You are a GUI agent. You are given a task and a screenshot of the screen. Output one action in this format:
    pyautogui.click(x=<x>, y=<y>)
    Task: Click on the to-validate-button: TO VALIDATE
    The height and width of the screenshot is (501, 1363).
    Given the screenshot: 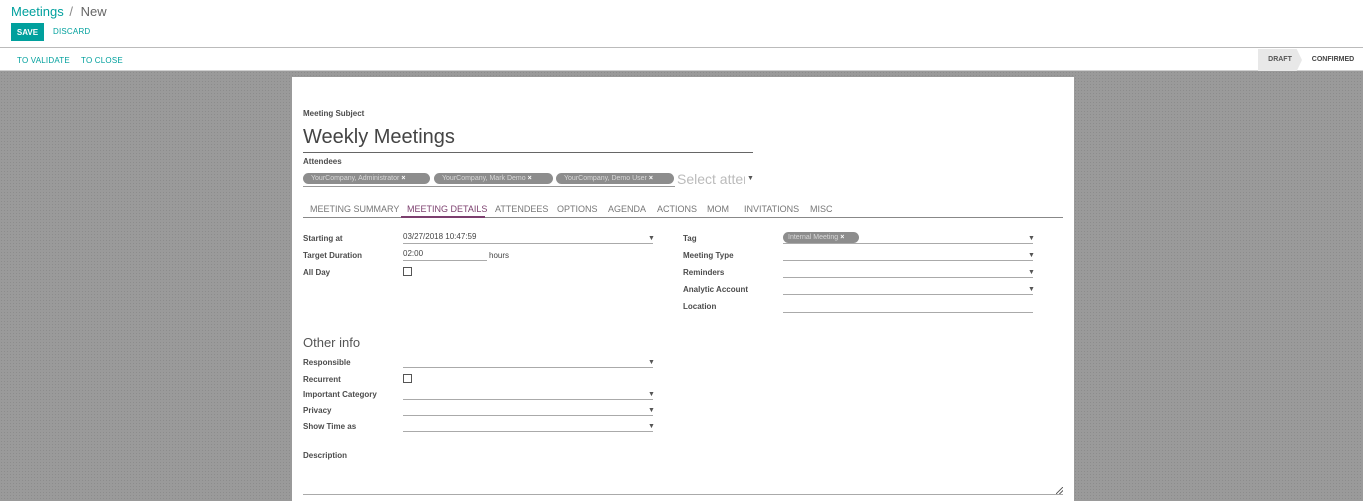 What is the action you would take?
    pyautogui.click(x=43, y=60)
    